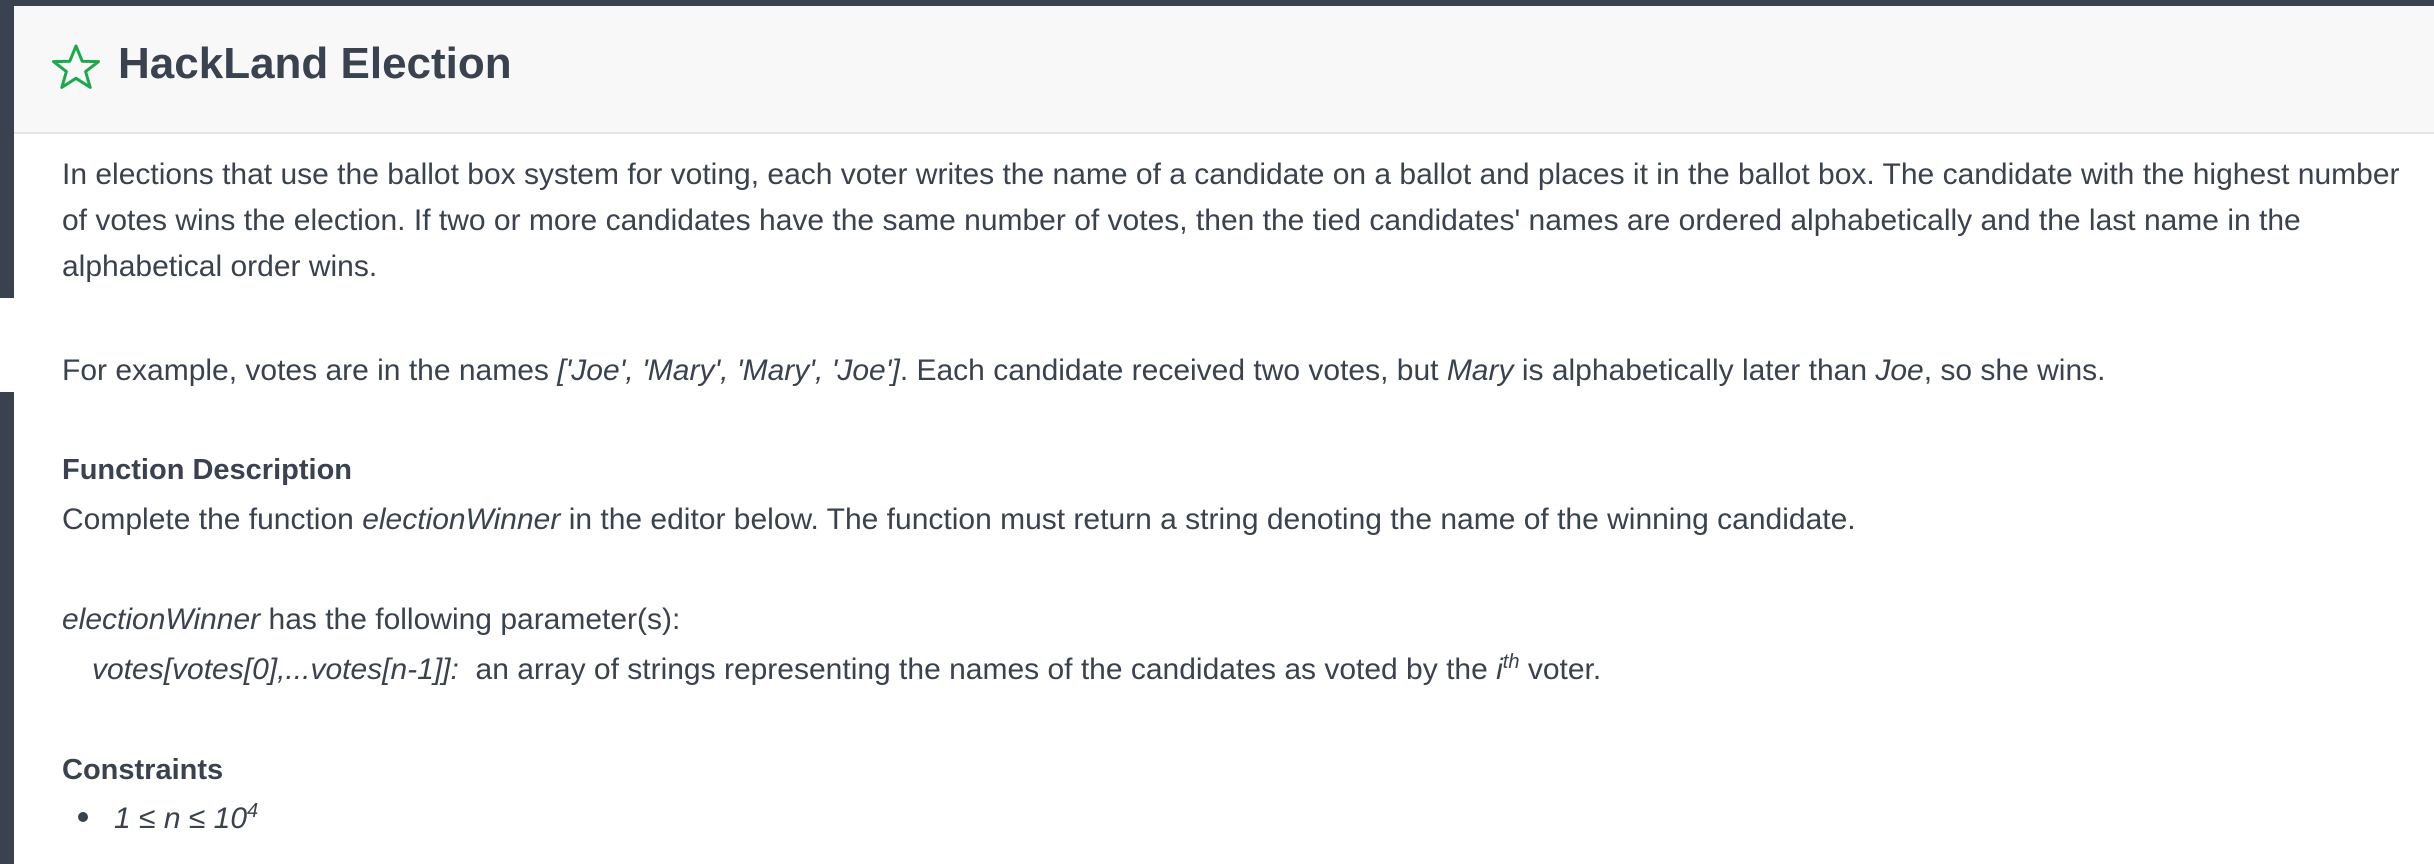 The width and height of the screenshot is (2434, 864). I want to click on params-intro-suffix: has the following parameter(s):, so click(470, 619).